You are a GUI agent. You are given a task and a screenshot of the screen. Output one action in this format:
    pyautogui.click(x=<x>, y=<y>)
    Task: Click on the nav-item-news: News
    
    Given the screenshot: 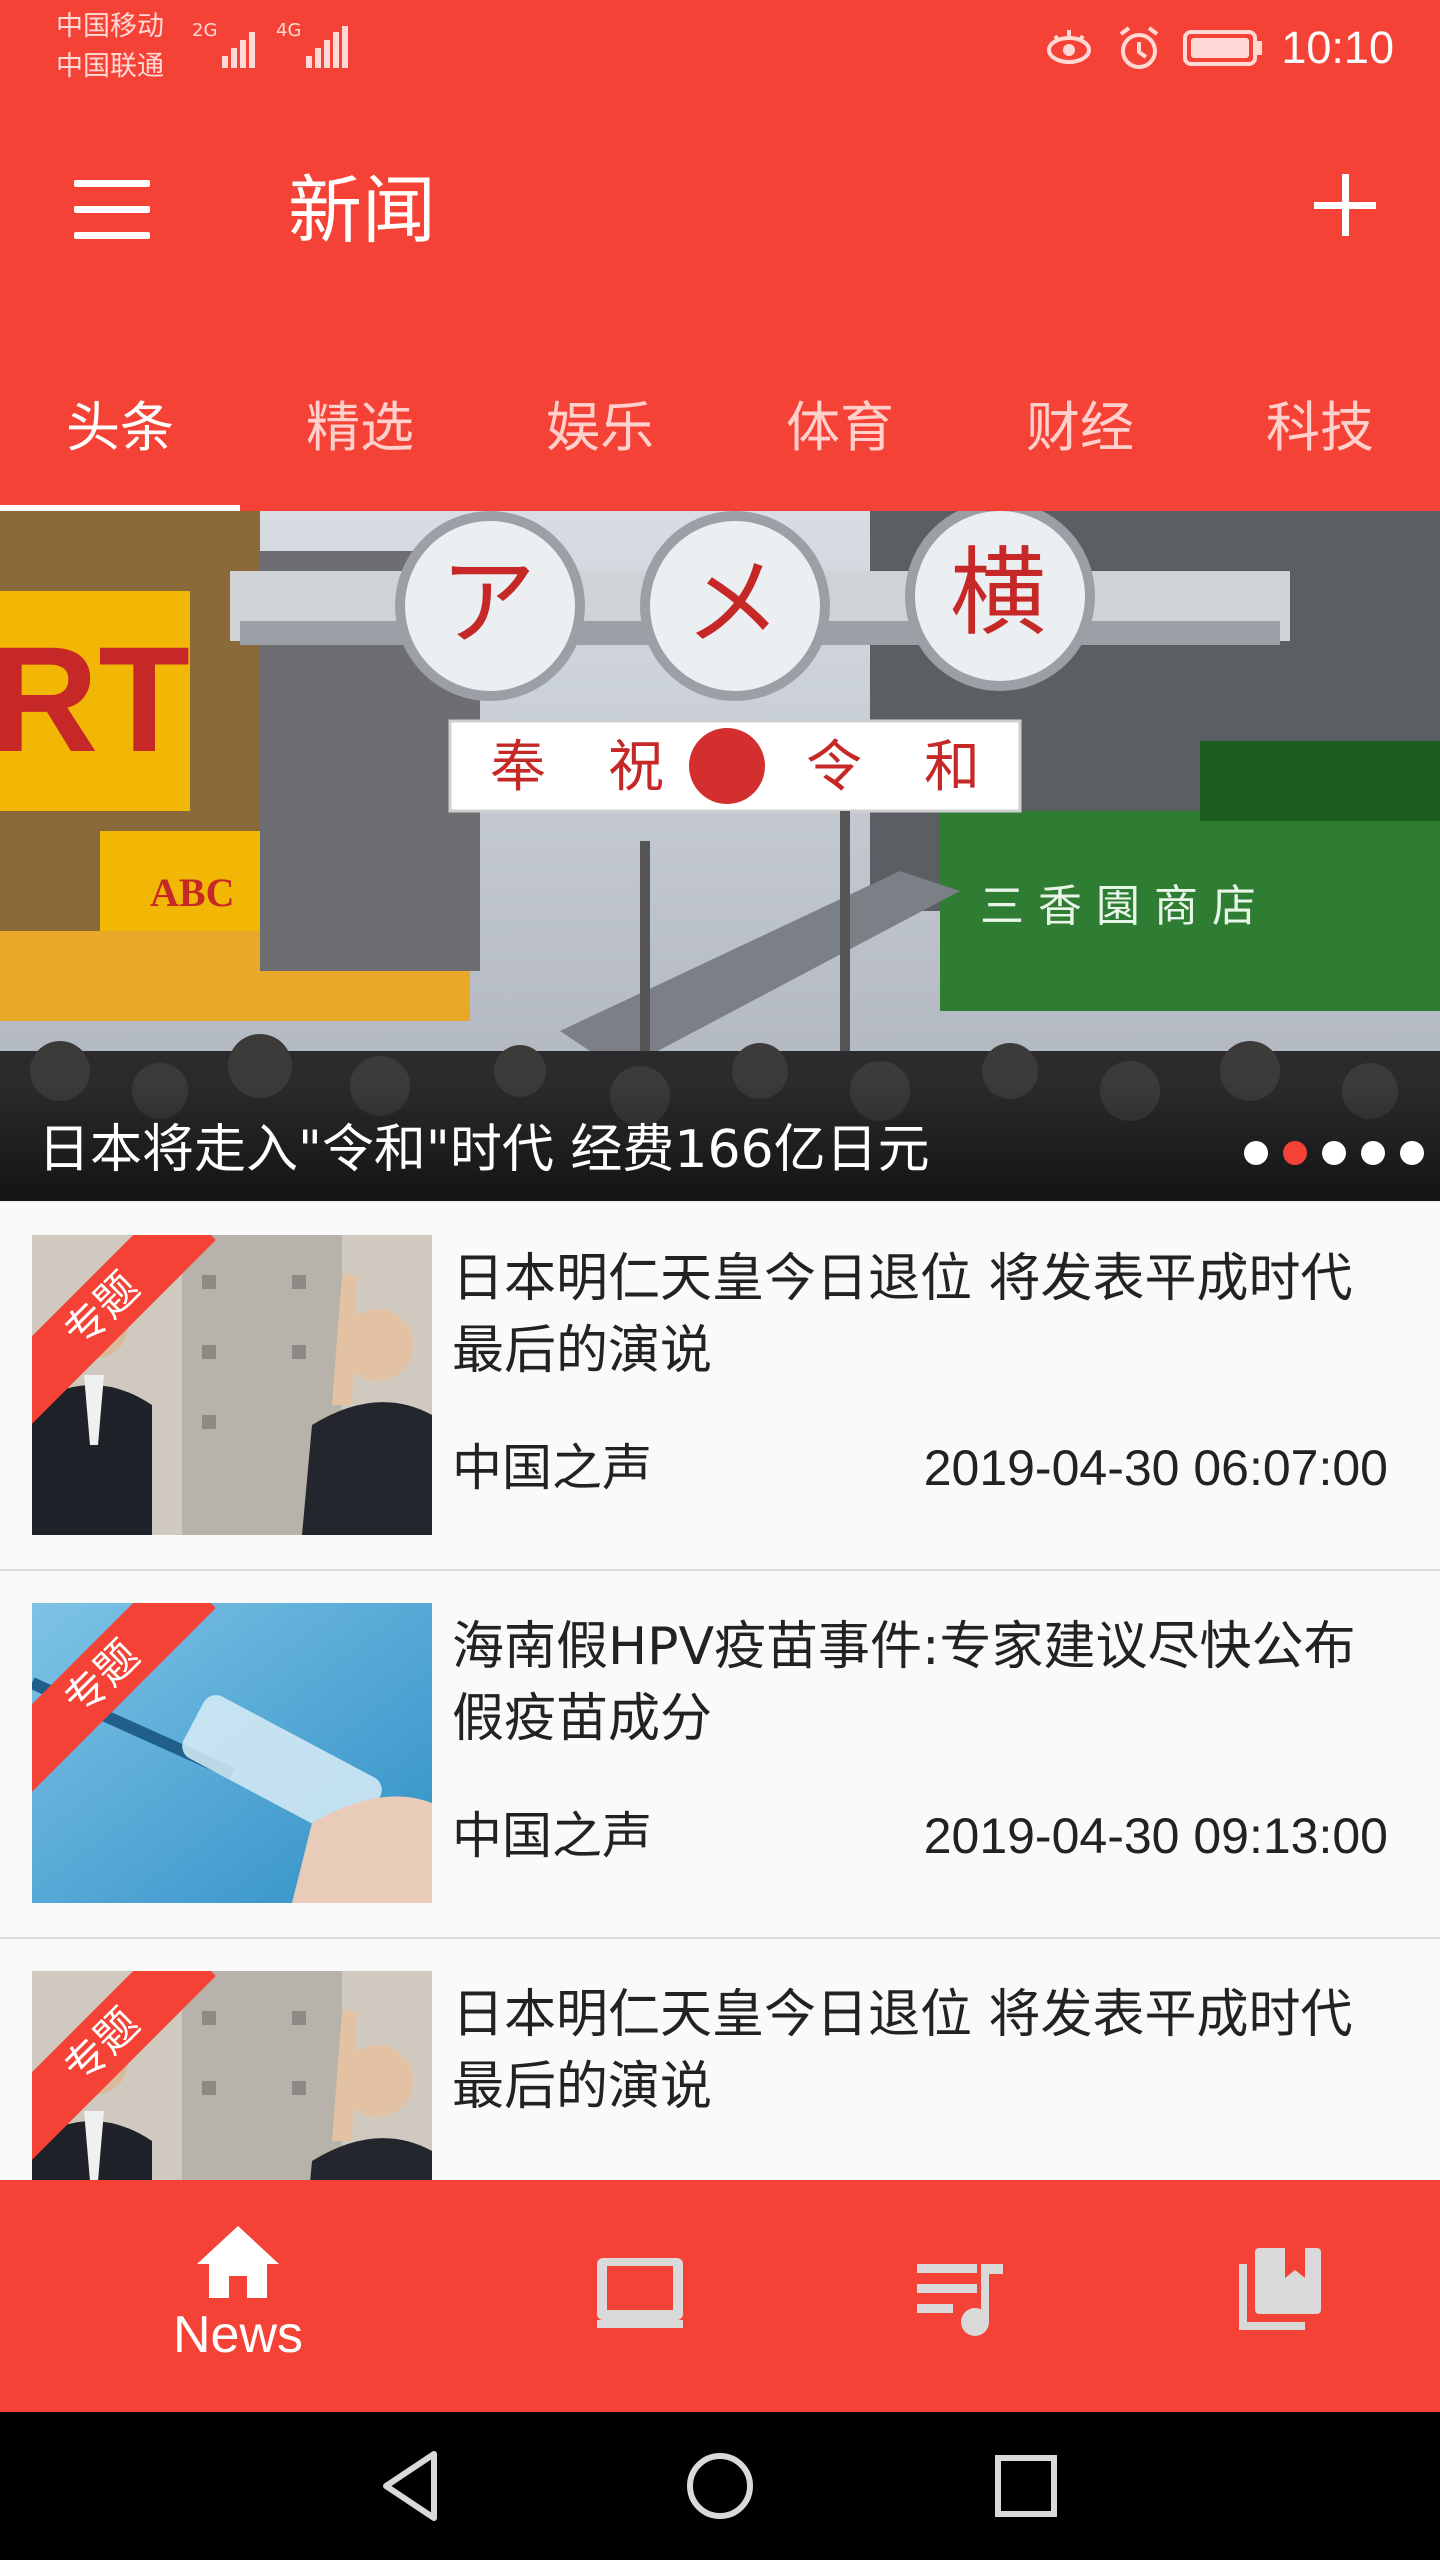 What is the action you would take?
    pyautogui.click(x=238, y=2296)
    